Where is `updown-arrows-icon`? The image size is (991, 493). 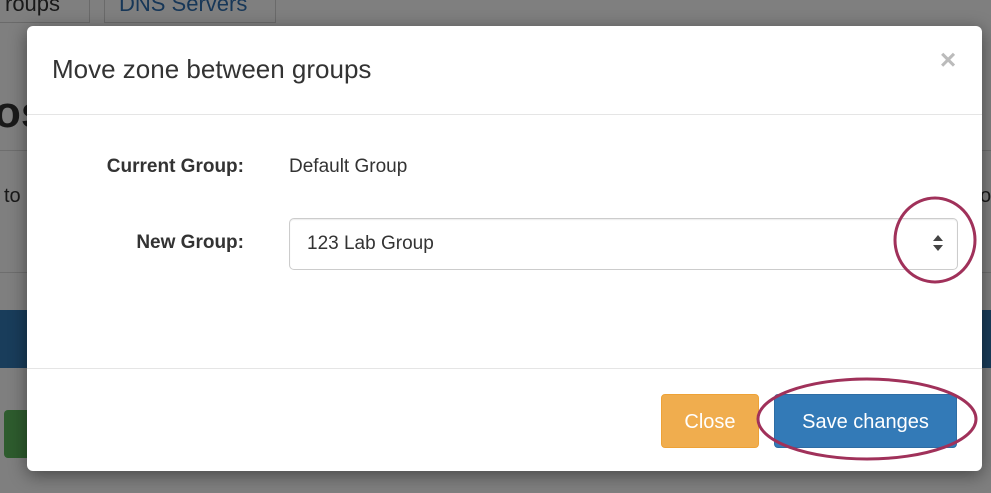
updown-arrows-icon is located at coordinates (938, 243).